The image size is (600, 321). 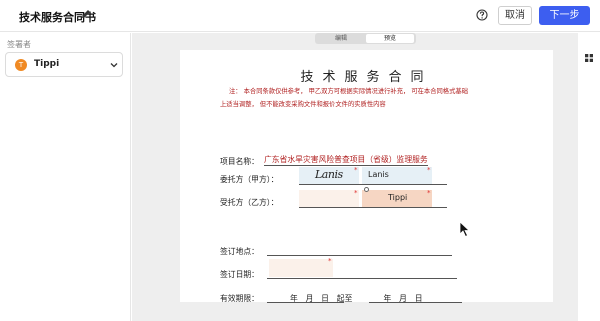 I want to click on tab-edit: 编辑, so click(x=341, y=38).